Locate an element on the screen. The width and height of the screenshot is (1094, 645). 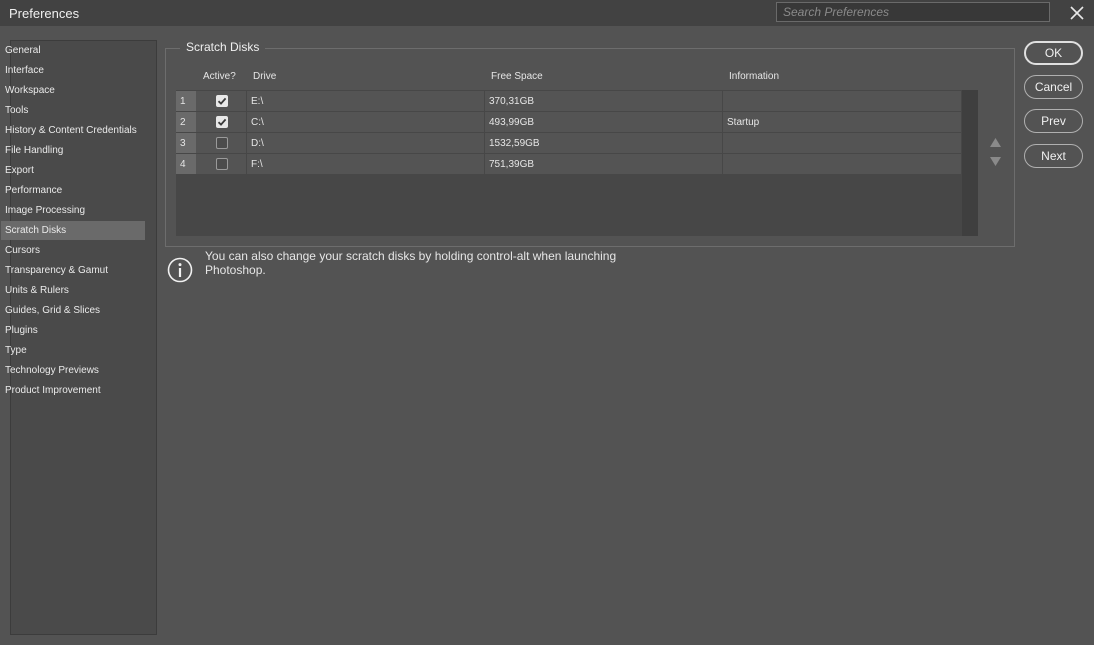
sidebar-item-product-improvement: Product Improvement is located at coordinates (73, 390).